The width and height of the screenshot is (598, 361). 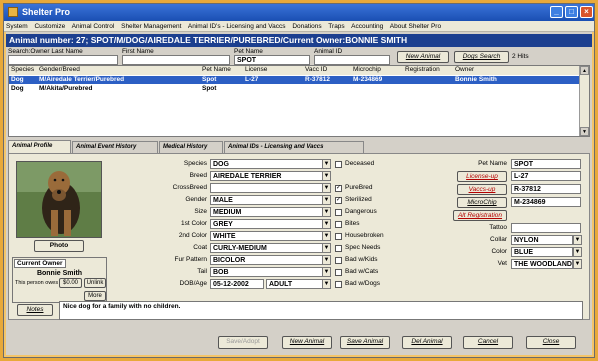 I want to click on table-row: Dog M/Akita/Purebred Spot, so click(x=294, y=89).